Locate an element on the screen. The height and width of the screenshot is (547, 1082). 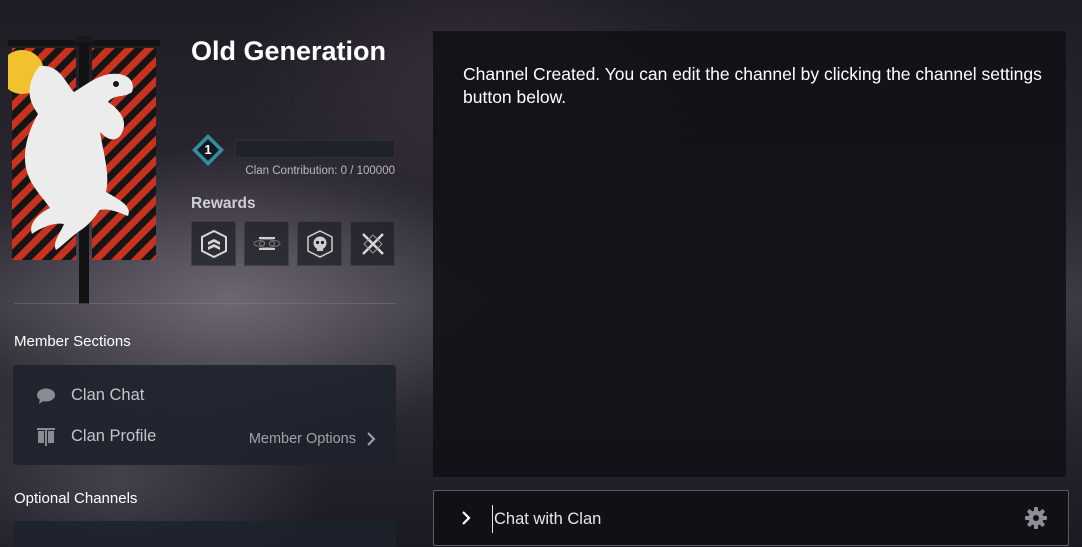
member-options-button: Member Options is located at coordinates (312, 439).